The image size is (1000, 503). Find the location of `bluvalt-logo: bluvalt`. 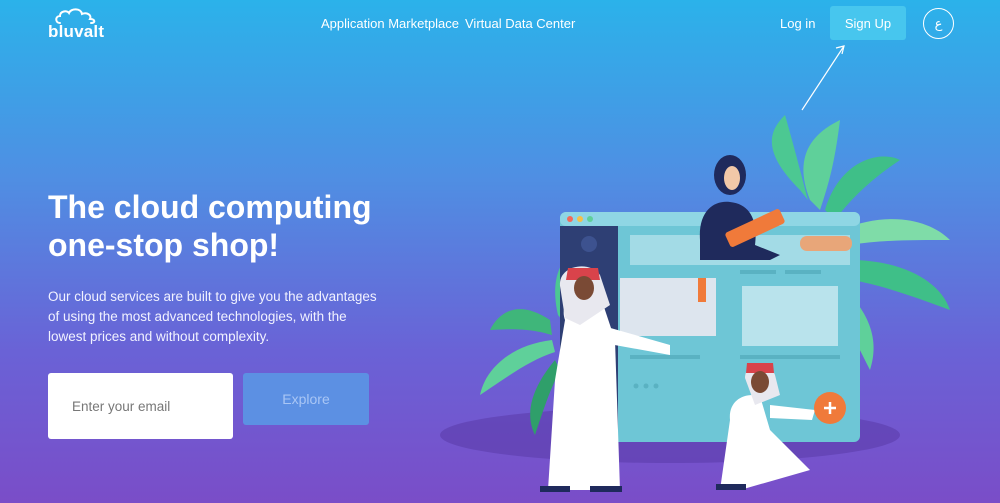

bluvalt-logo: bluvalt is located at coordinates (78, 24).